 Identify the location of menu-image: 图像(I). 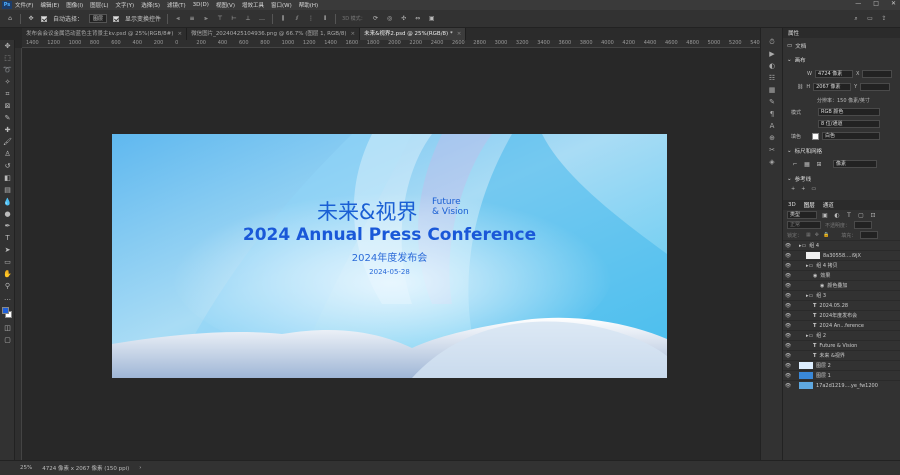
(74, 5).